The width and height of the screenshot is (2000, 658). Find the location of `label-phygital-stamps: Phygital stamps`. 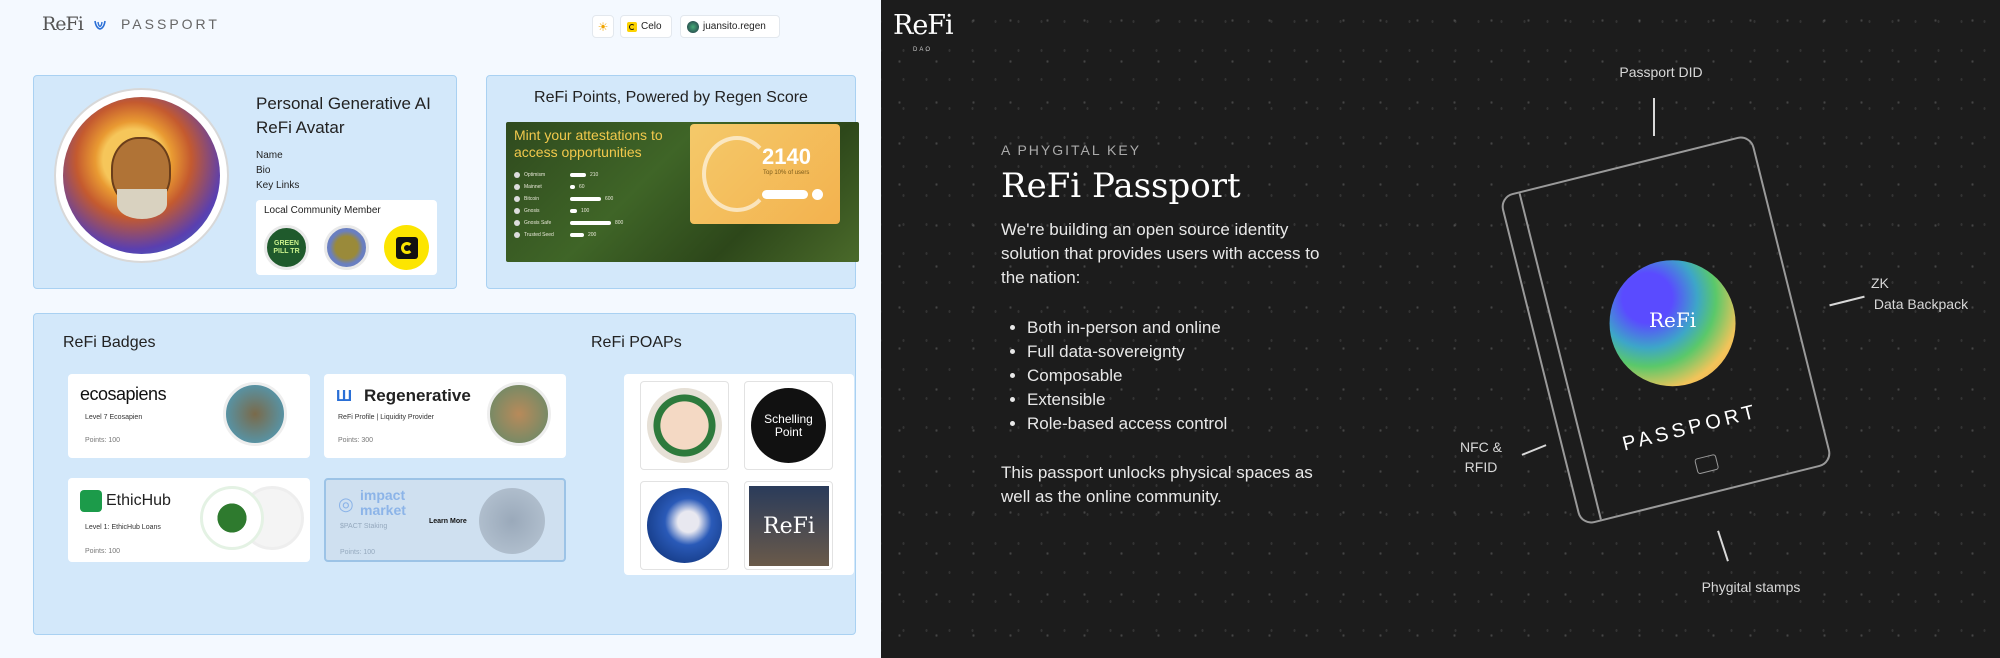

label-phygital-stamps: Phygital stamps is located at coordinates (1751, 587).